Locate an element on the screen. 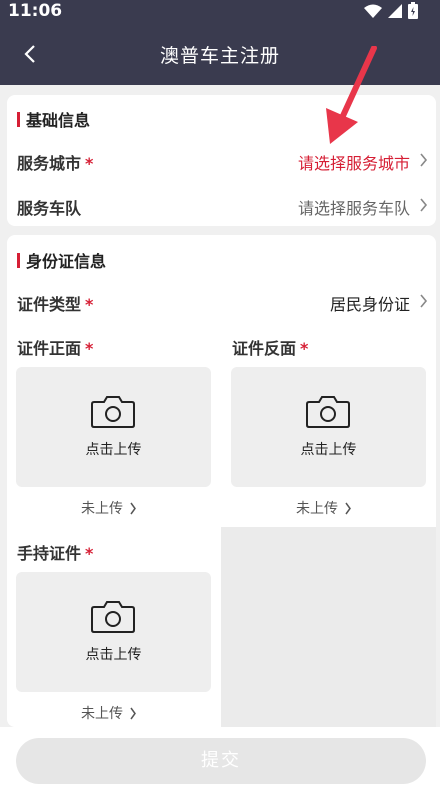 The width and height of the screenshot is (440, 789). basic-info-title: 基础信息 is located at coordinates (53, 119).